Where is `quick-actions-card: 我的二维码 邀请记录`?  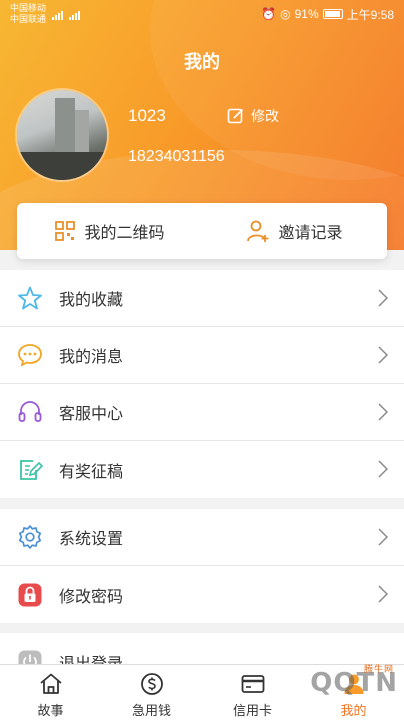 quick-actions-card: 我的二维码 邀请记录 is located at coordinates (202, 231).